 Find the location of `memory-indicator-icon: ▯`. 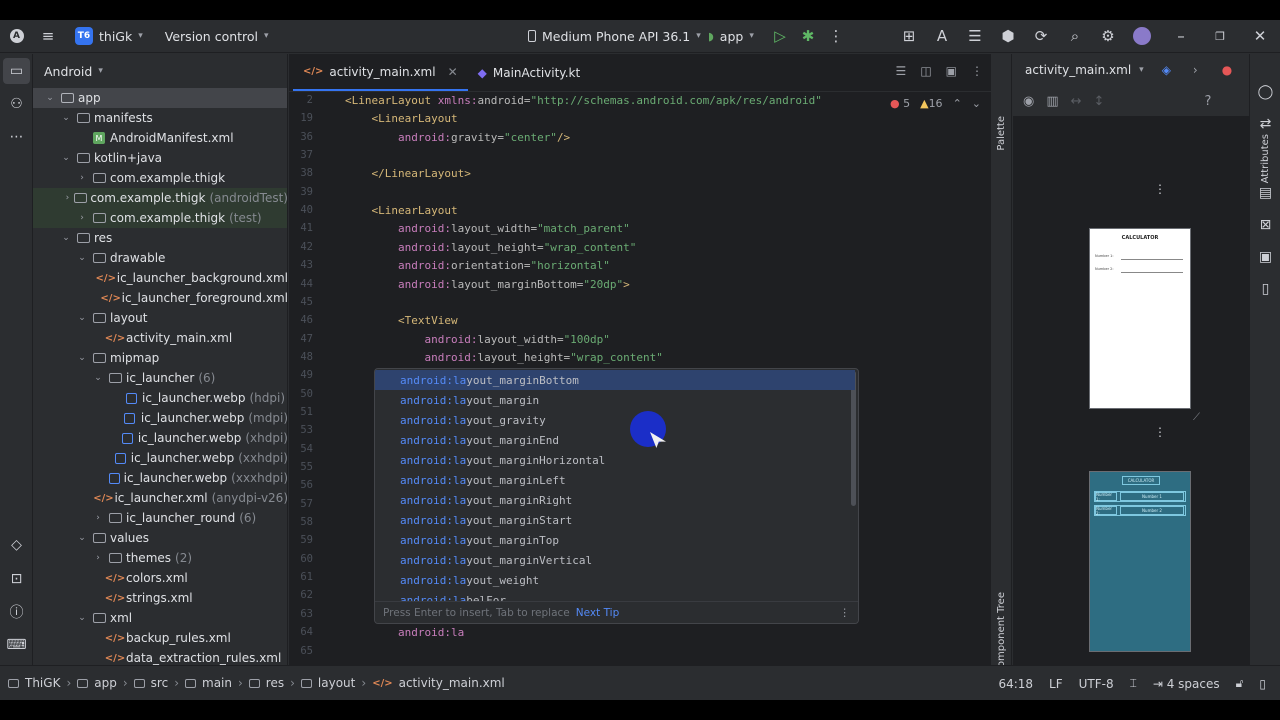

memory-indicator-icon: ▯ is located at coordinates (1262, 684).